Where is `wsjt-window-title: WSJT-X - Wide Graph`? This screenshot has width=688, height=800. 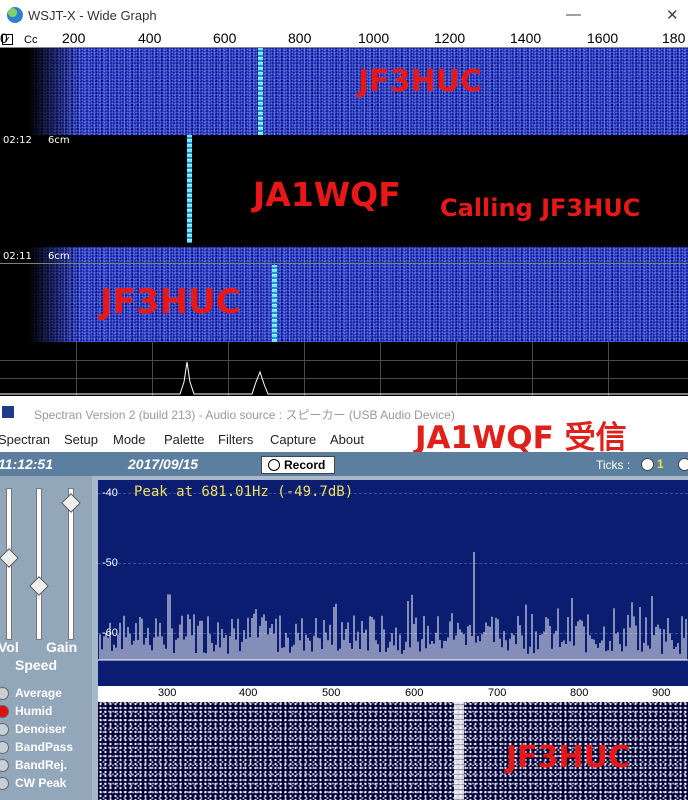
wsjt-window-title: WSJT-X - Wide Graph is located at coordinates (92, 15).